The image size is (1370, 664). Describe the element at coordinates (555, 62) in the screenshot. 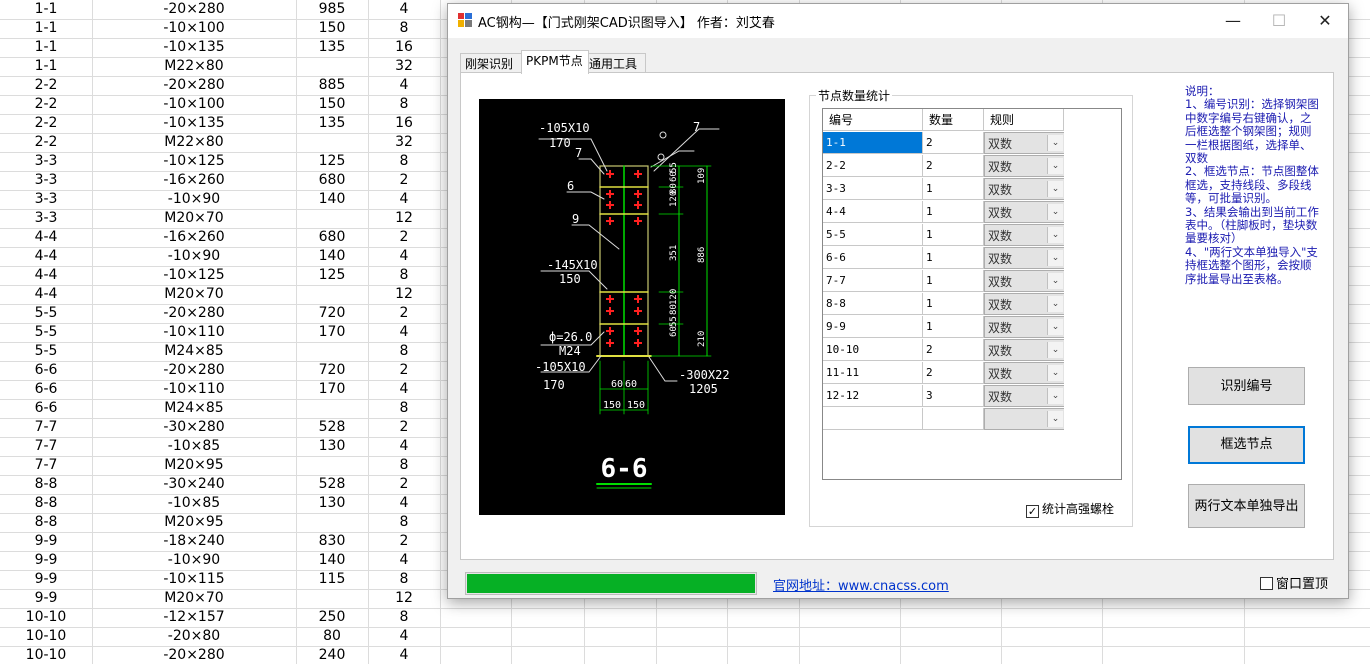

I see `tab-pkpm-nodes: PKPM节点` at that location.